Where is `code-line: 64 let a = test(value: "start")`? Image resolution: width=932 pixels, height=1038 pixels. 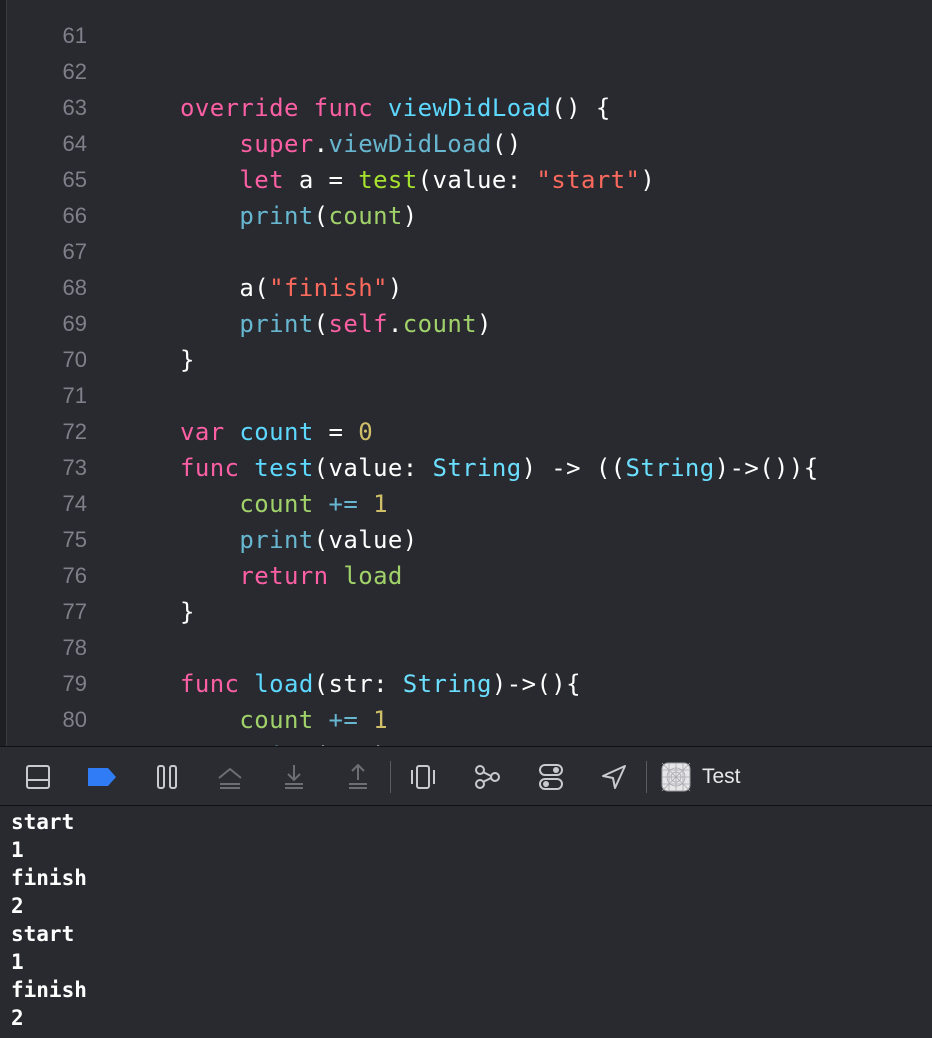
code-line: 64 let a = test(value: "start") is located at coordinates (331, 142).